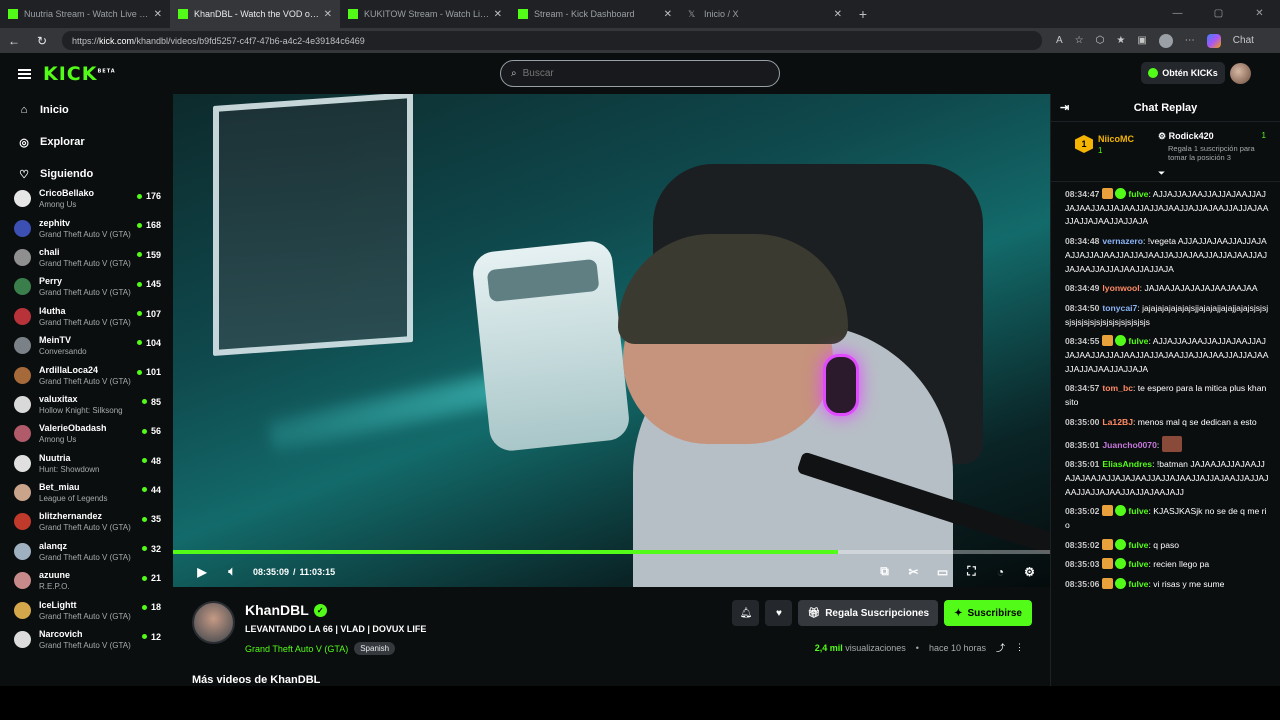 This screenshot has width=1280, height=720. Describe the element at coordinates (85, 293) in the screenshot. I see `channel-game: Grand Theft Auto V (GTA)` at that location.